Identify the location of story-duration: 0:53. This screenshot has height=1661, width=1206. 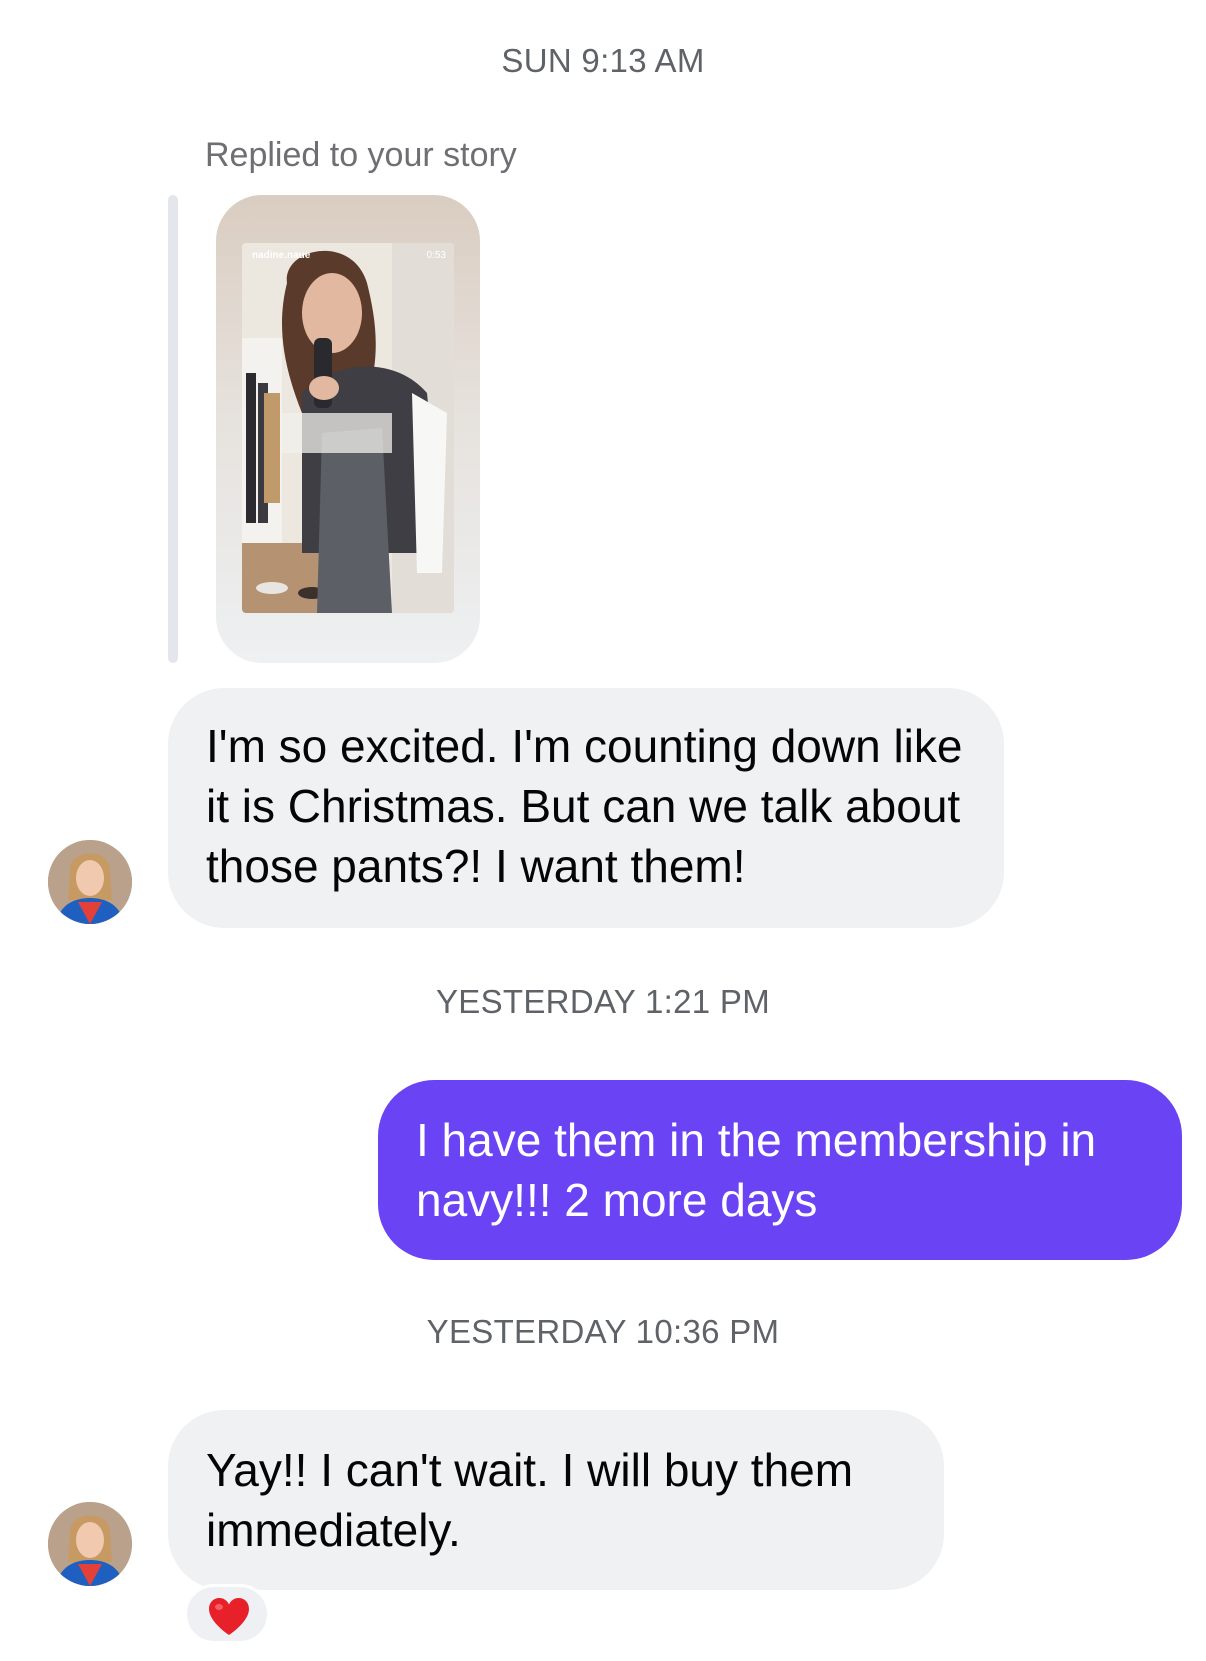
(436, 255).